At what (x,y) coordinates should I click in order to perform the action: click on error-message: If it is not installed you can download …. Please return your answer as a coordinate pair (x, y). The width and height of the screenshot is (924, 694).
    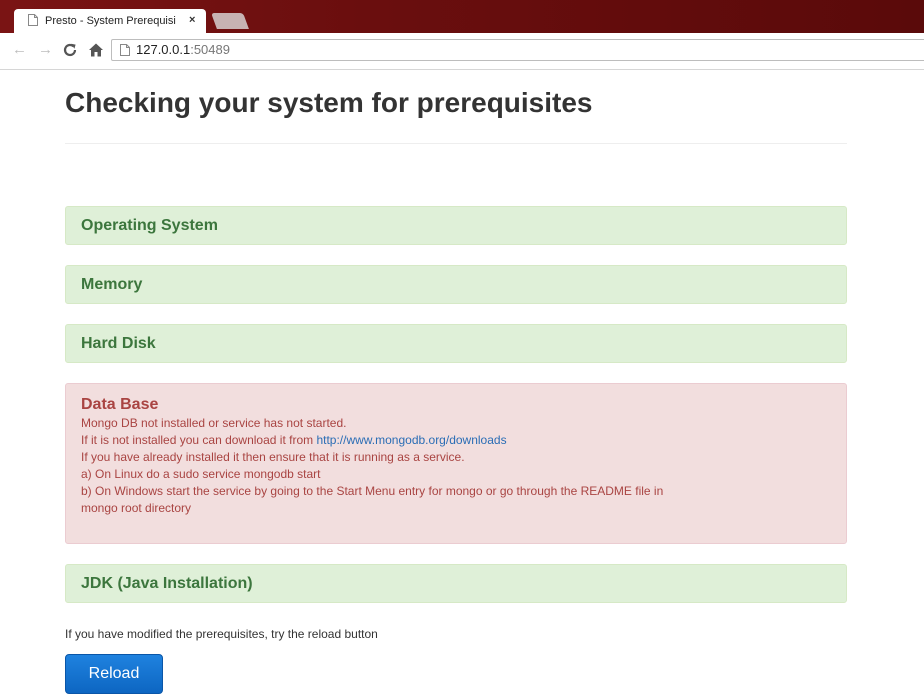
    Looking at the image, I should click on (456, 440).